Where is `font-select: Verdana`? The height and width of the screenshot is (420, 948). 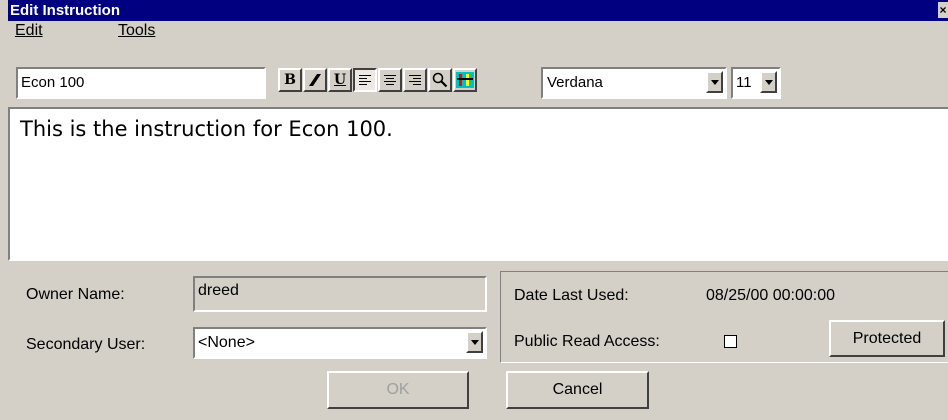 font-select: Verdana is located at coordinates (634, 83).